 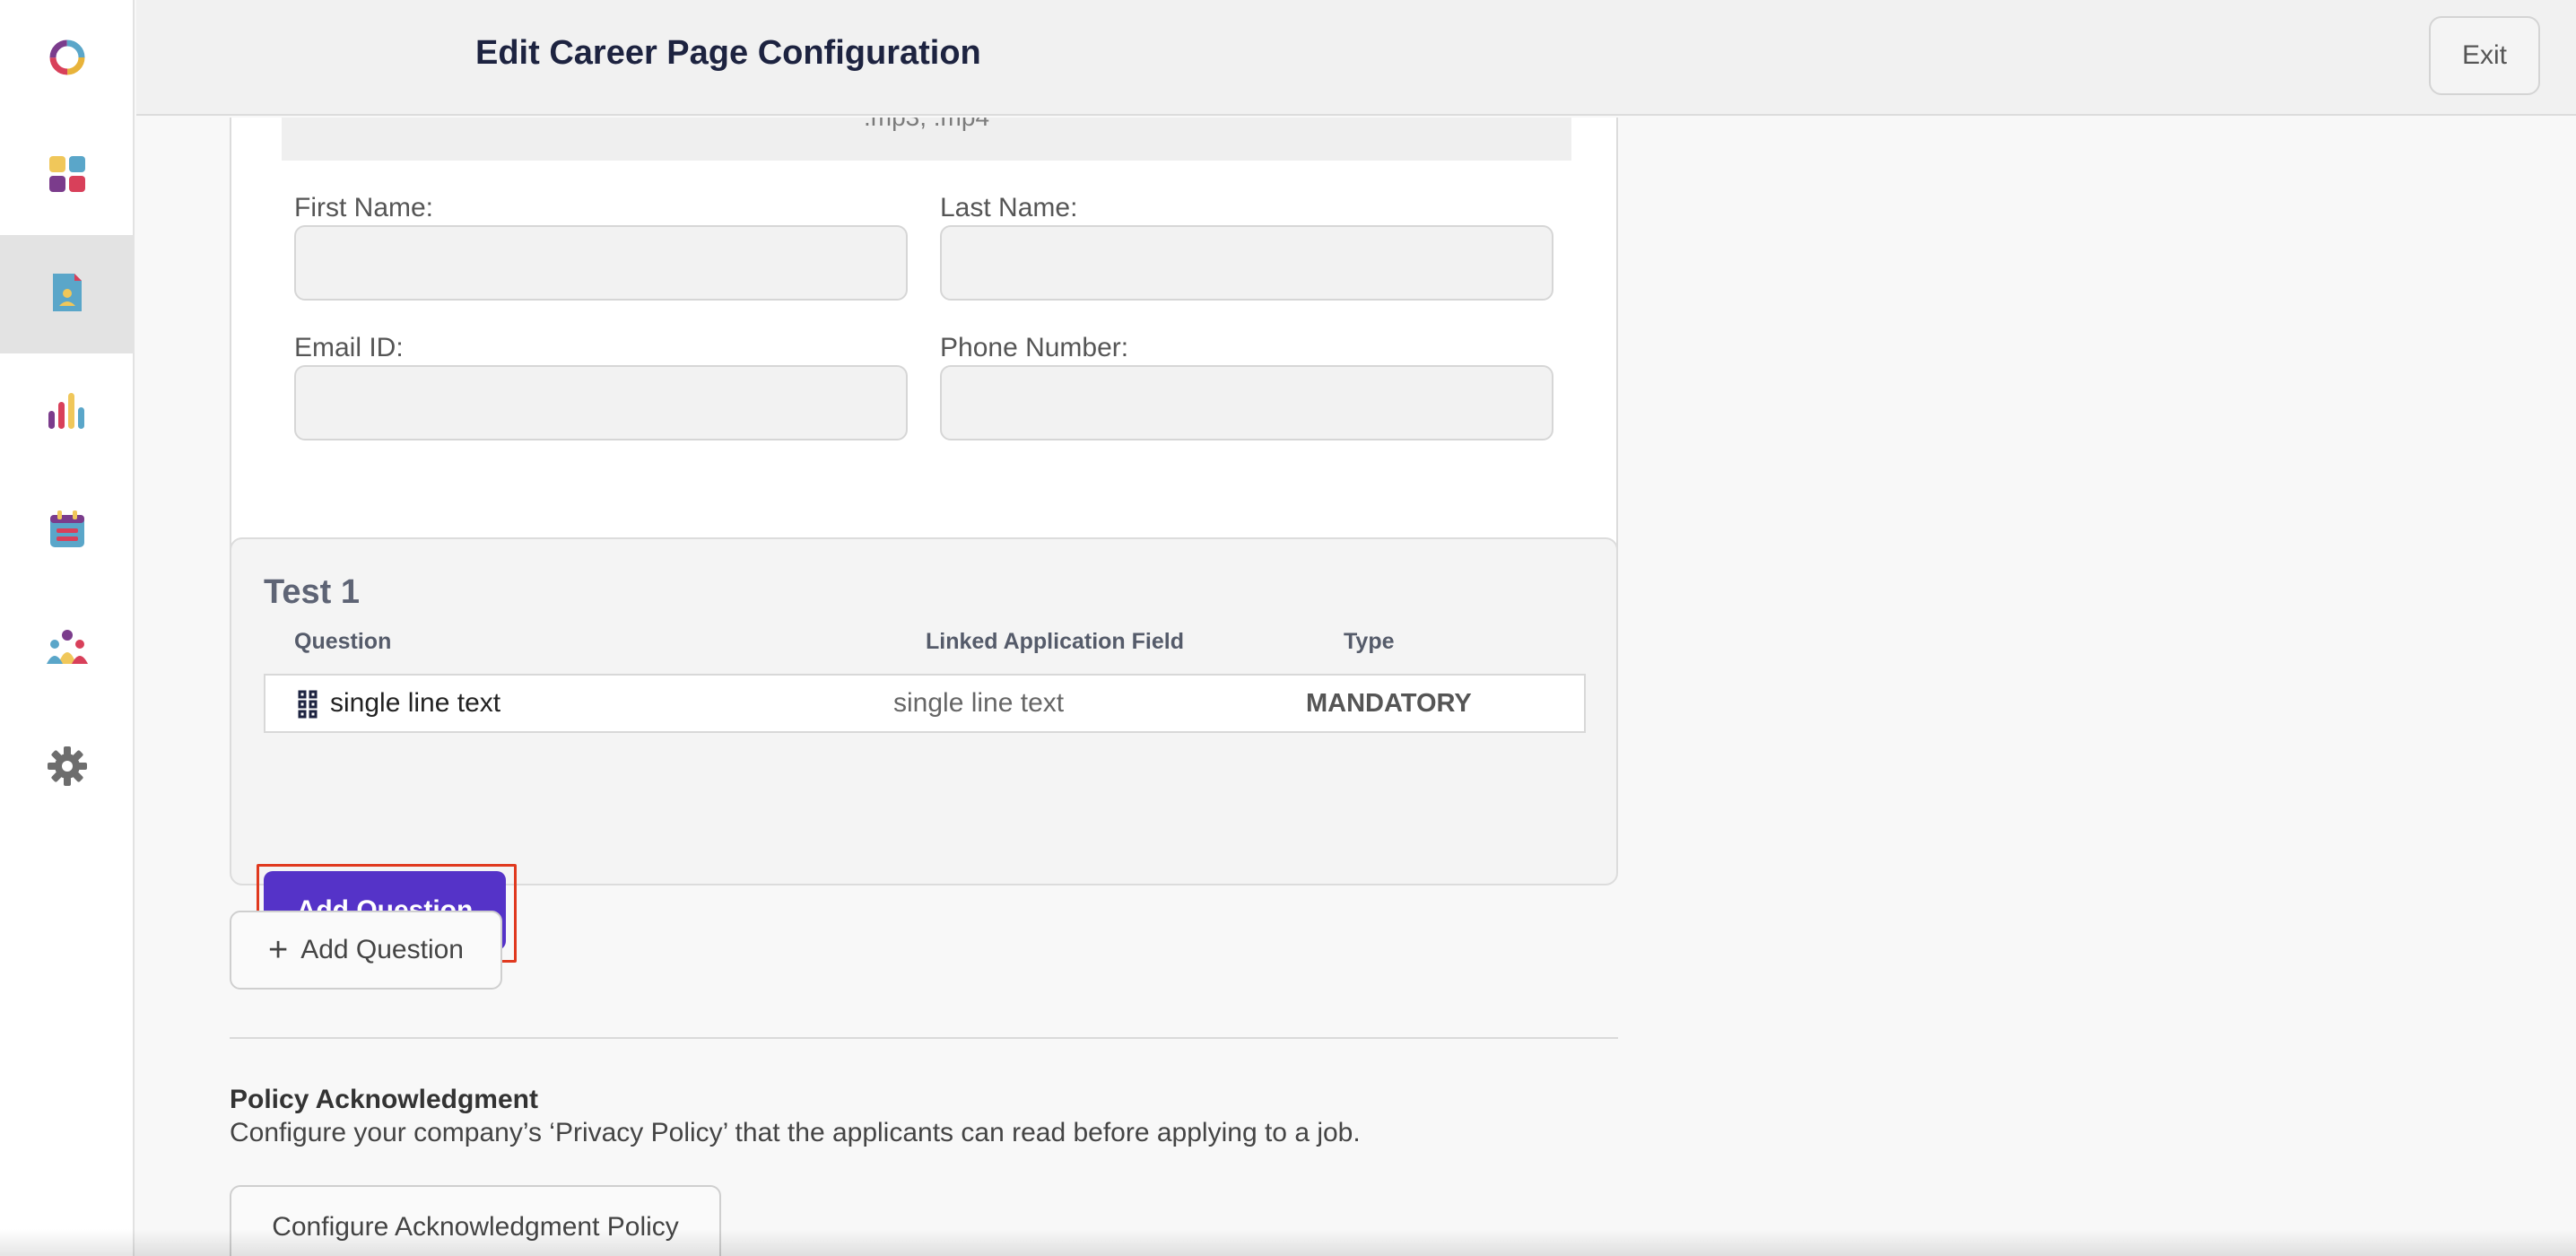 I want to click on logo-icon, so click(x=67, y=60).